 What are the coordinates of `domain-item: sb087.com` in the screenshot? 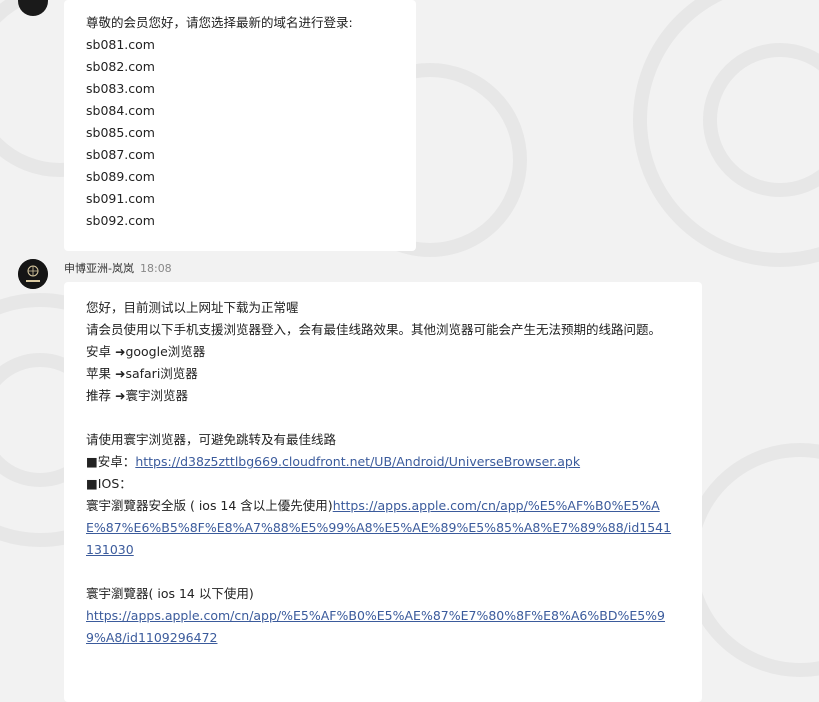 It's located at (120, 154).